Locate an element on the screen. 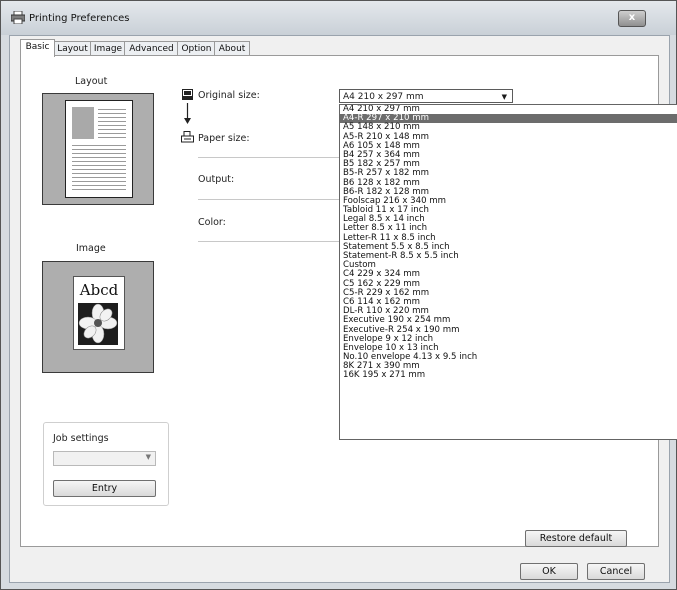 The image size is (677, 590). cancel-button: Cancel is located at coordinates (616, 571).